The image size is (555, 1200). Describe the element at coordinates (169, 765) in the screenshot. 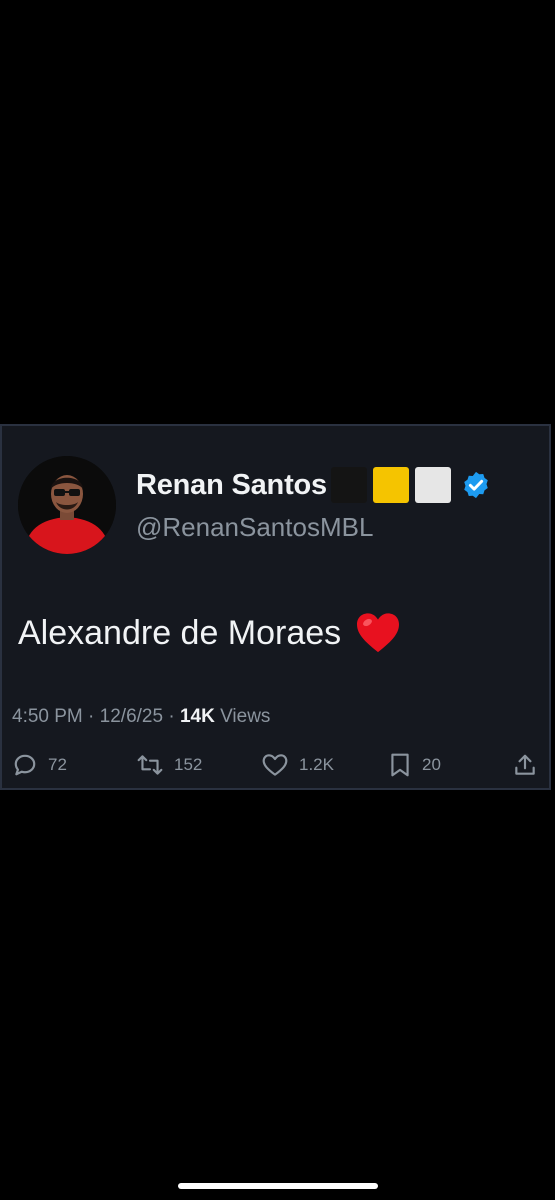

I see `repost-button: 152` at that location.